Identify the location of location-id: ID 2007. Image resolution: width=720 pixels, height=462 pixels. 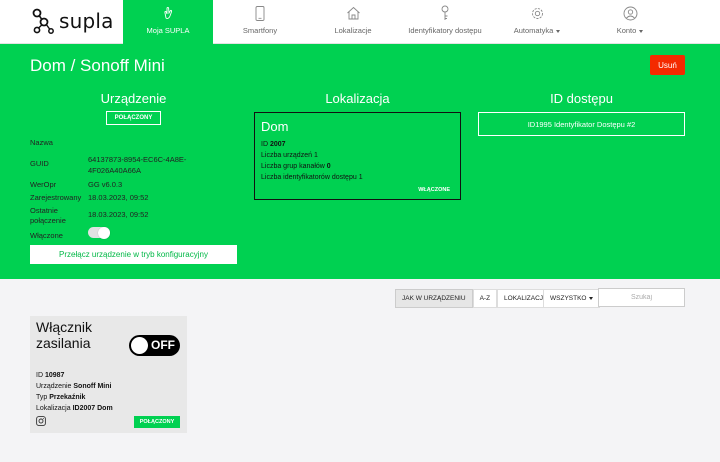
(273, 144).